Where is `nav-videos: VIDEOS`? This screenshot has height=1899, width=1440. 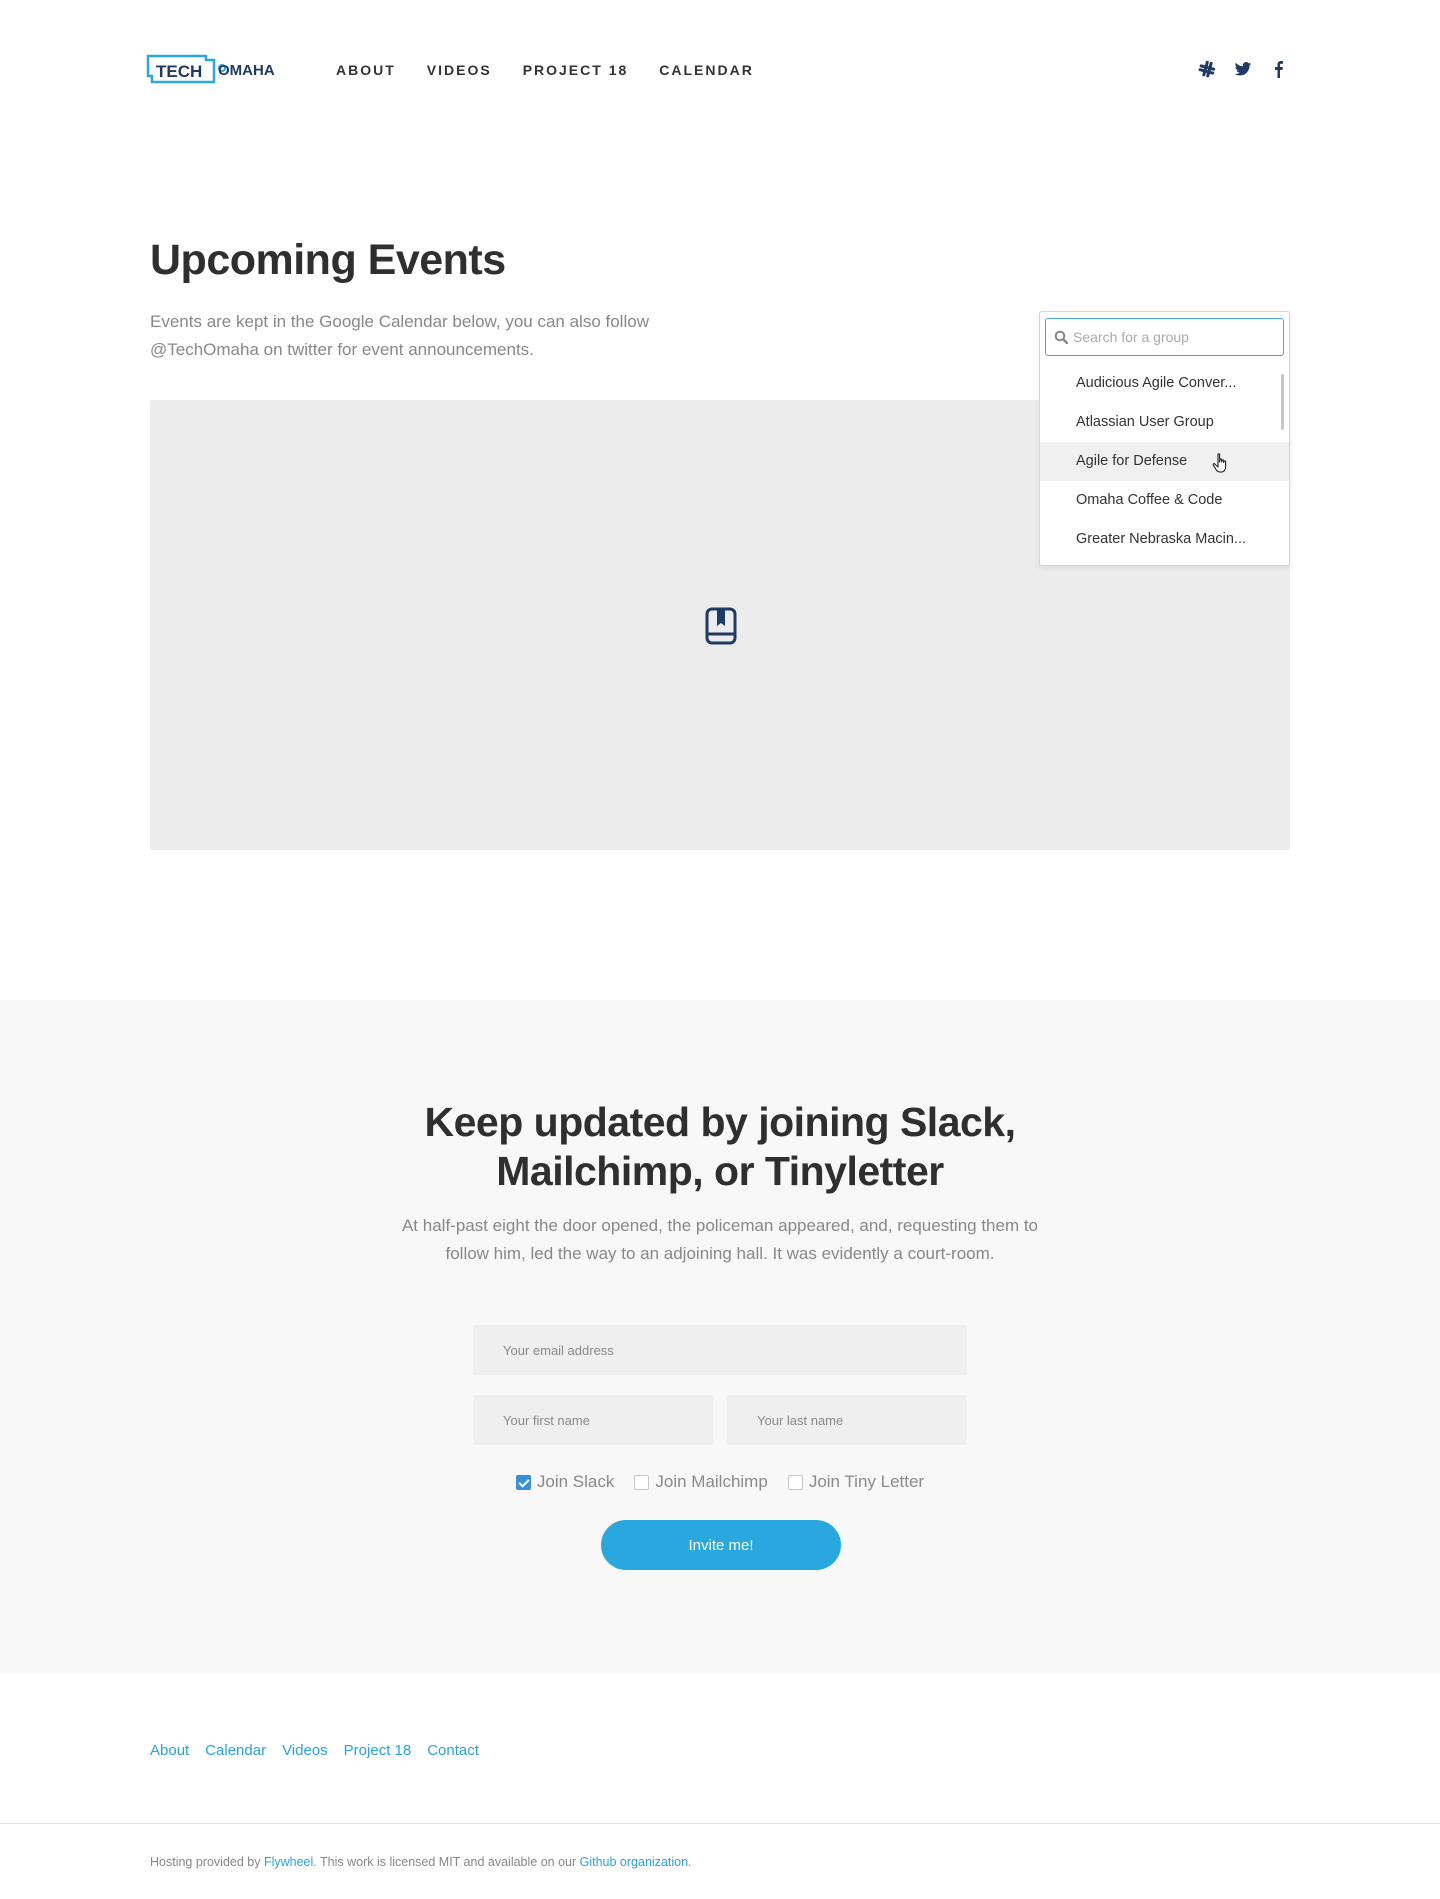
nav-videos: VIDEOS is located at coordinates (459, 70).